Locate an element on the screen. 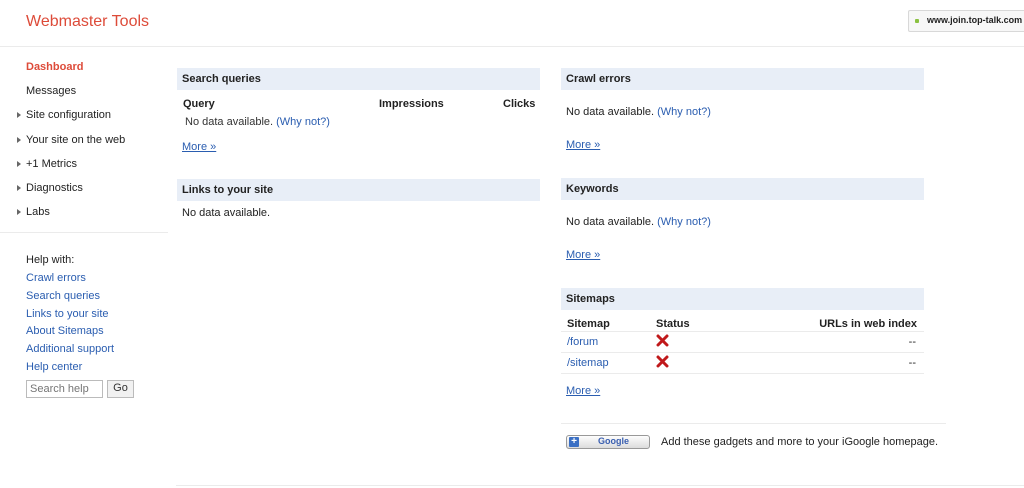 The image size is (1024, 488). nav-dashboard: Dashboard is located at coordinates (54, 67).